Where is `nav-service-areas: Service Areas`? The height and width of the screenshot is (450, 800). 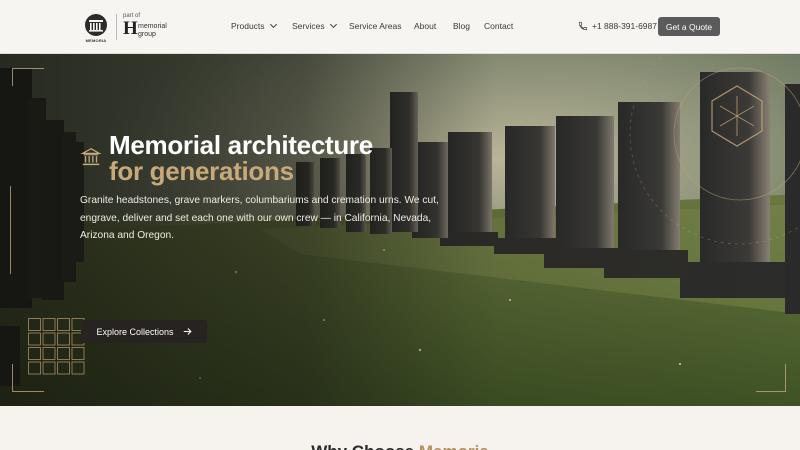
nav-service-areas: Service Areas is located at coordinates (375, 26).